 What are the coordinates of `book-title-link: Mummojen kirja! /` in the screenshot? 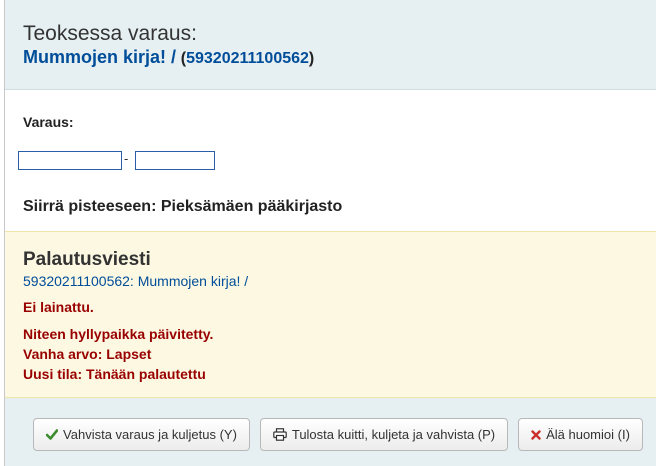 It's located at (99, 57).